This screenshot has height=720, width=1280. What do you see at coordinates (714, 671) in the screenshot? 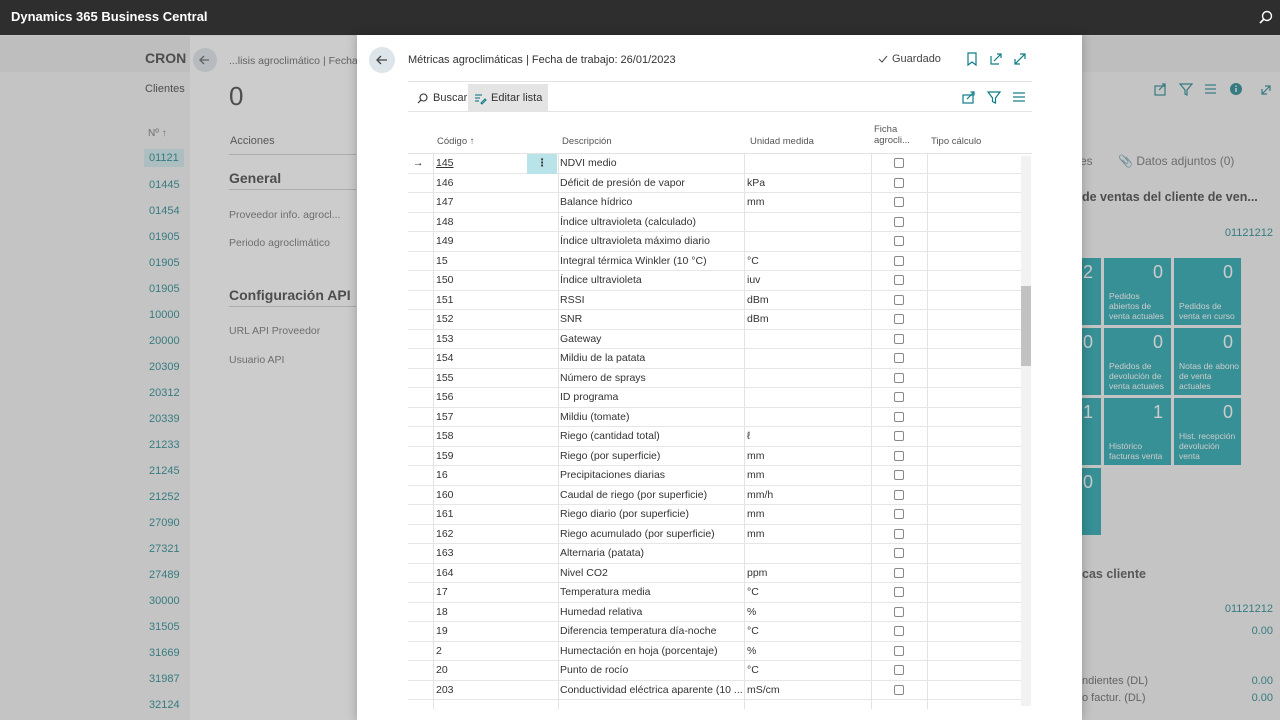
I see `table-row: 20 Punto de rocío °C` at bounding box center [714, 671].